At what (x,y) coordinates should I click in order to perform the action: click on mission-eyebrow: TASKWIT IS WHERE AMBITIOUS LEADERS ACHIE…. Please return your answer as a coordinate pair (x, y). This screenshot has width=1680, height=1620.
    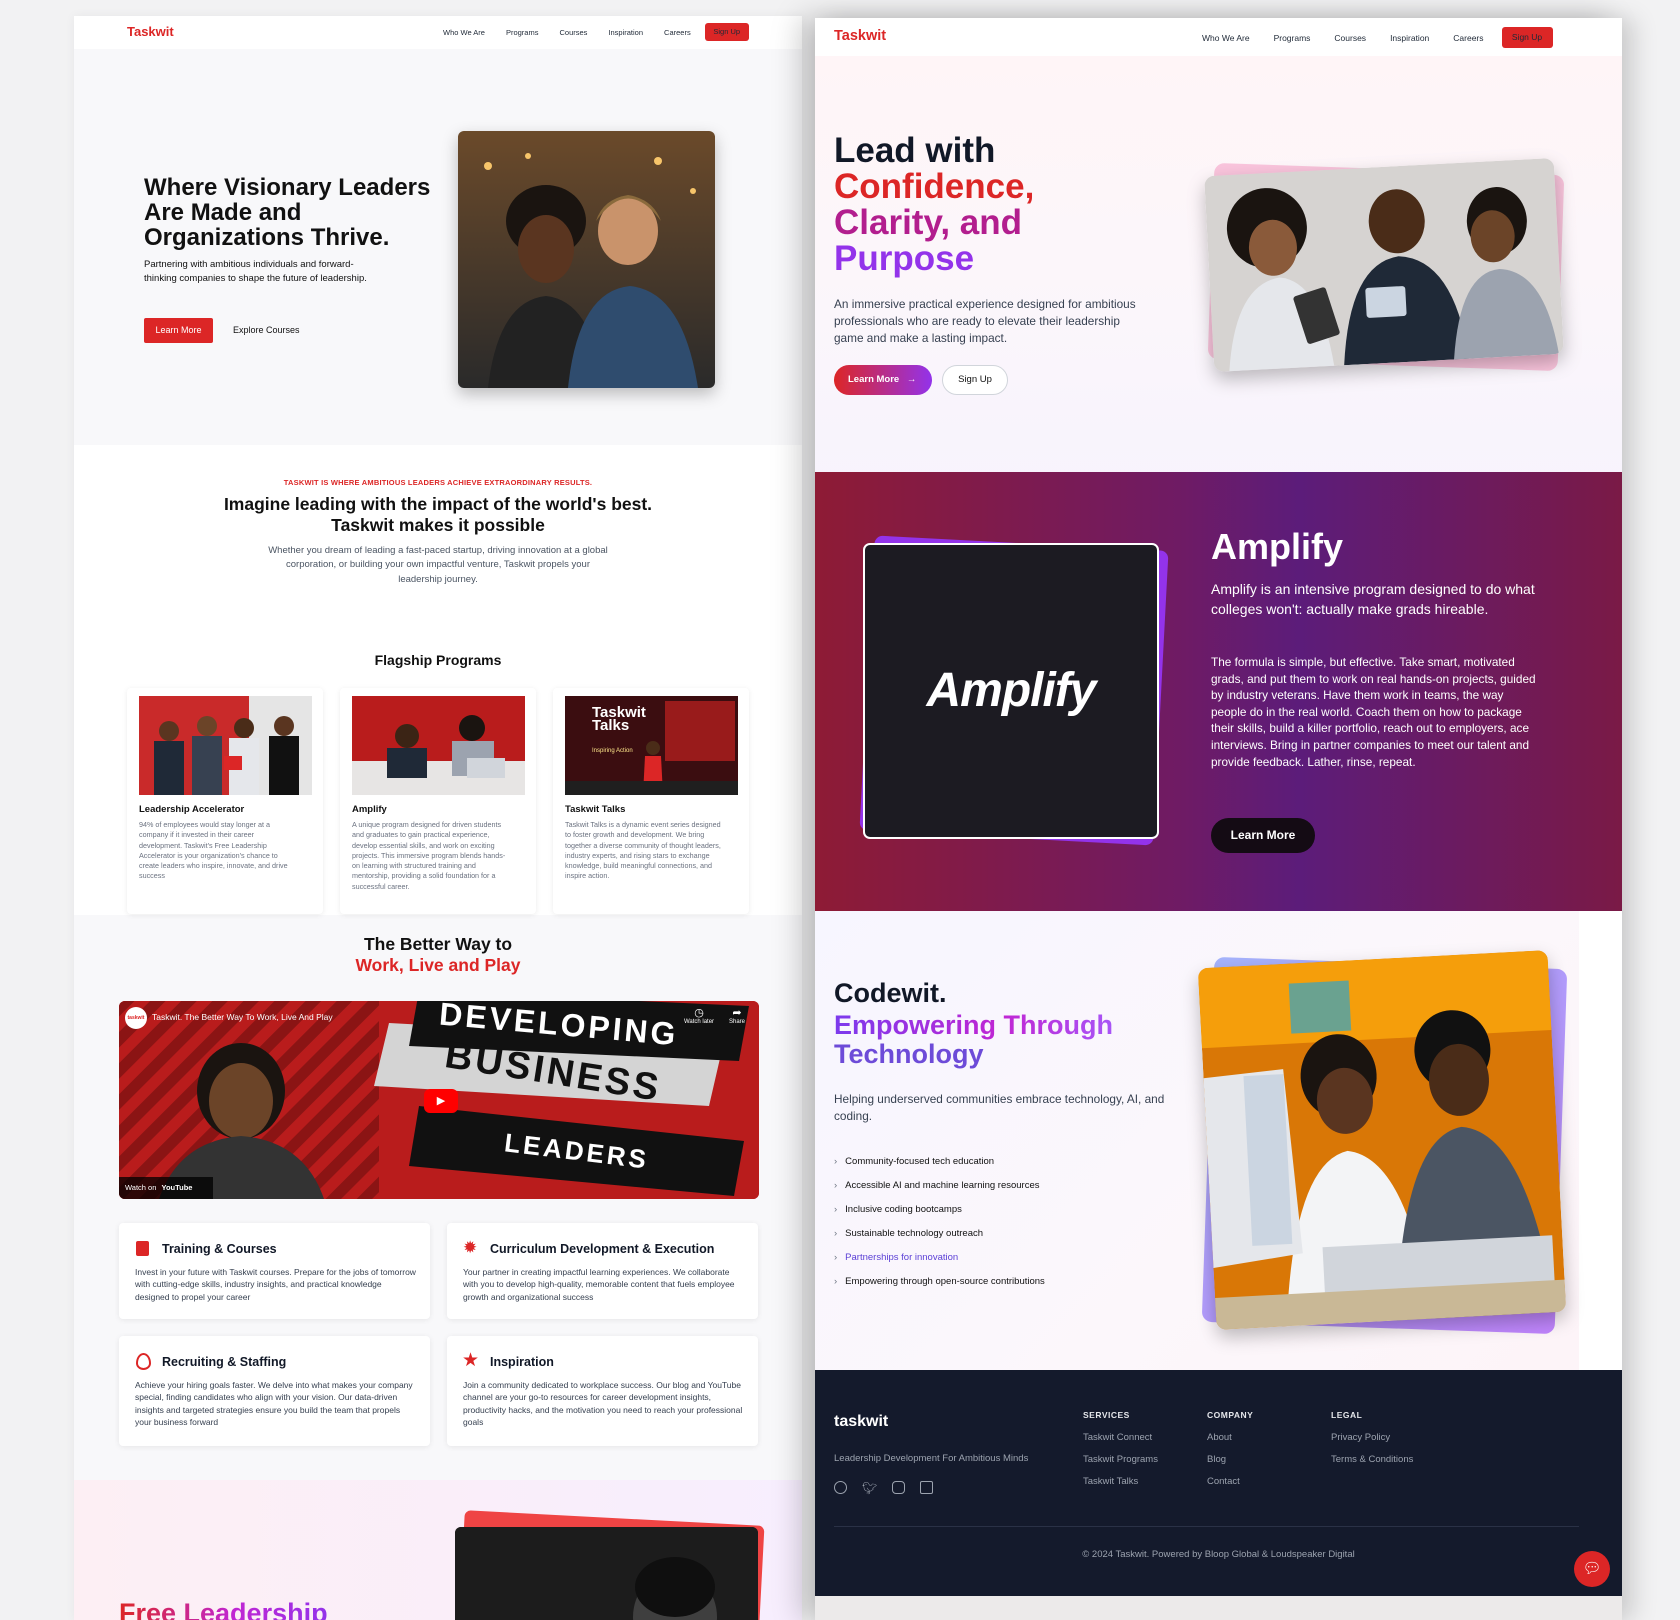
    Looking at the image, I should click on (438, 482).